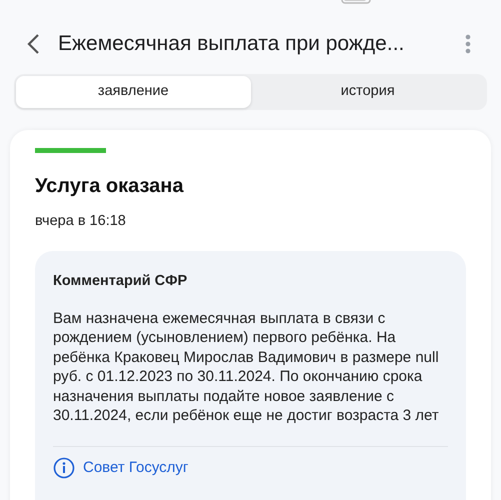  Describe the element at coordinates (64, 467) in the screenshot. I see `info-icon` at that location.